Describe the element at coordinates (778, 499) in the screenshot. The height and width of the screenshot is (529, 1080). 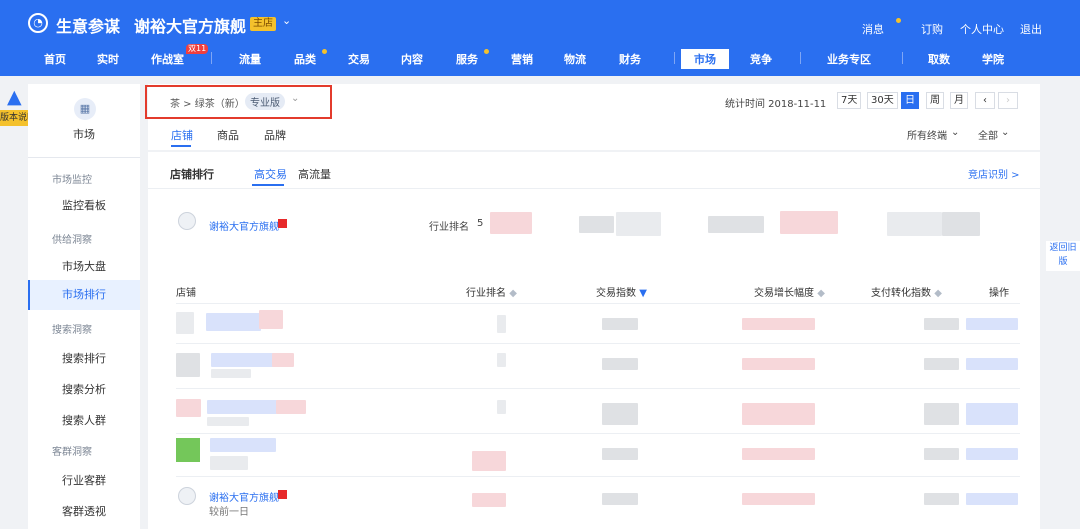
I see `row-5-growth` at that location.